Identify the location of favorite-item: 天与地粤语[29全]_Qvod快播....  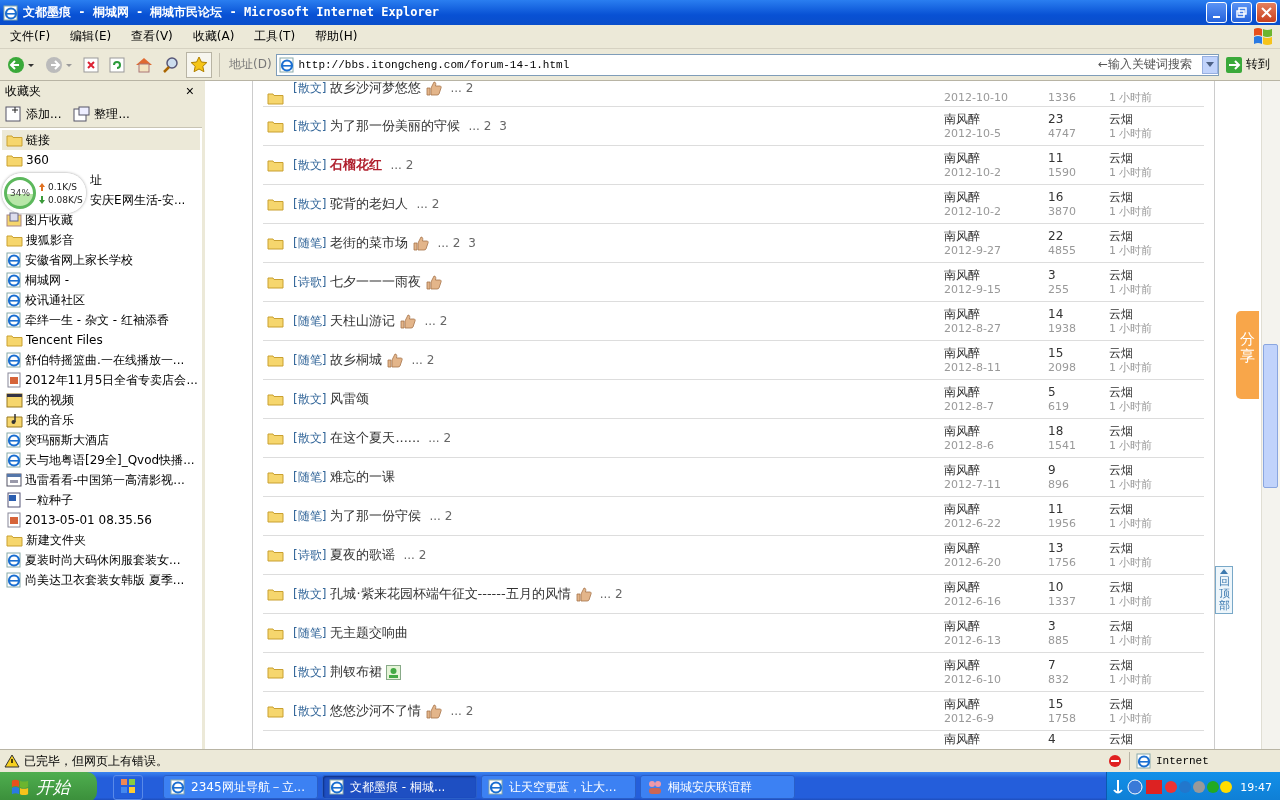
(101, 460).